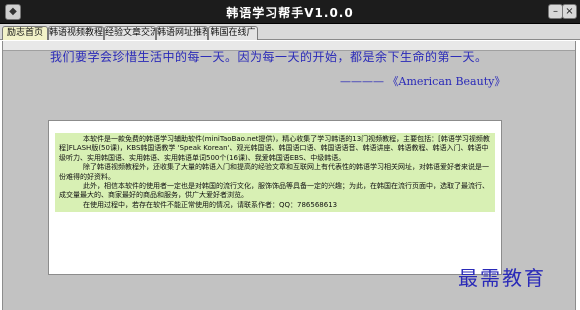  I want to click on quote-source: ———— 《American Beauty》, so click(423, 81).